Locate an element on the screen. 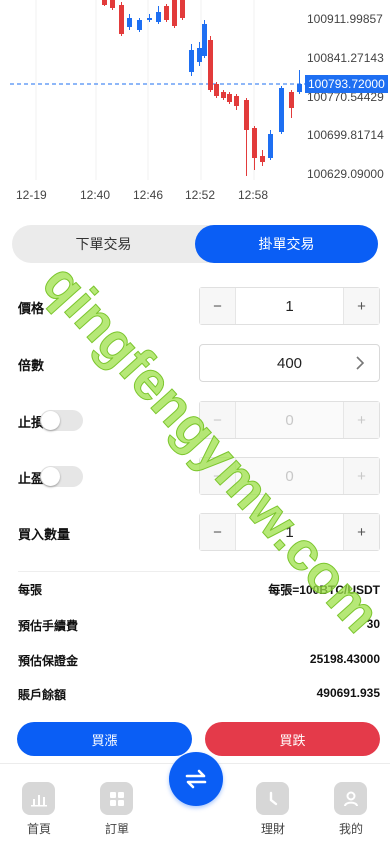  take-profit-increment-button: + is located at coordinates (361, 476).